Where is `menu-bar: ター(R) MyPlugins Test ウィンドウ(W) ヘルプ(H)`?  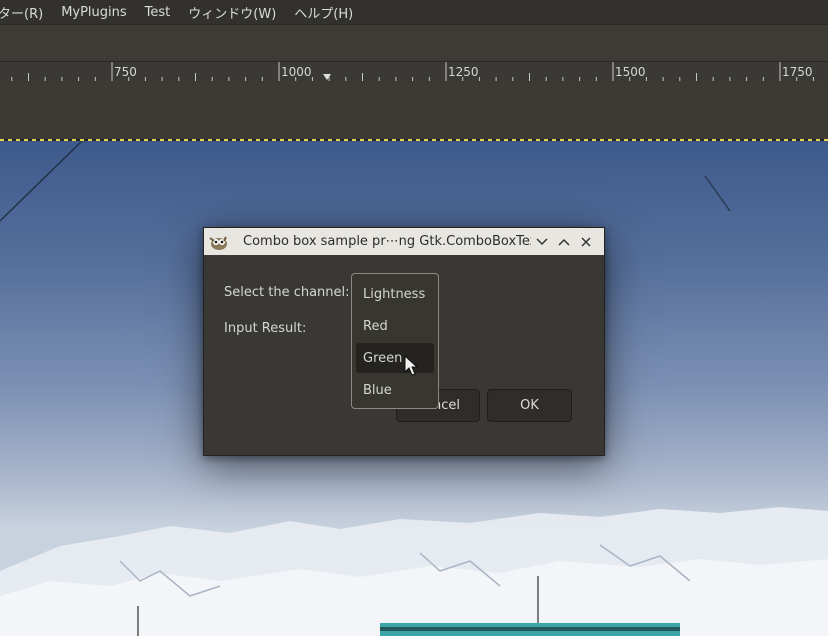 menu-bar: ター(R) MyPlugins Test ウィンドウ(W) ヘルプ(H) is located at coordinates (414, 12).